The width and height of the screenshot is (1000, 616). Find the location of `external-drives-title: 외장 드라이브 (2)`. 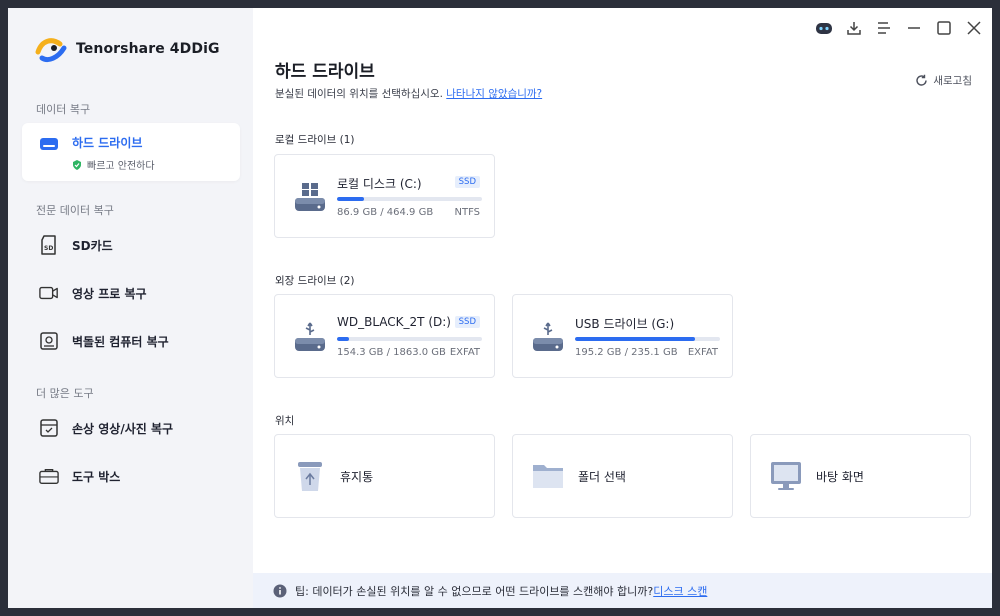

external-drives-title: 외장 드라이브 (2) is located at coordinates (315, 281).